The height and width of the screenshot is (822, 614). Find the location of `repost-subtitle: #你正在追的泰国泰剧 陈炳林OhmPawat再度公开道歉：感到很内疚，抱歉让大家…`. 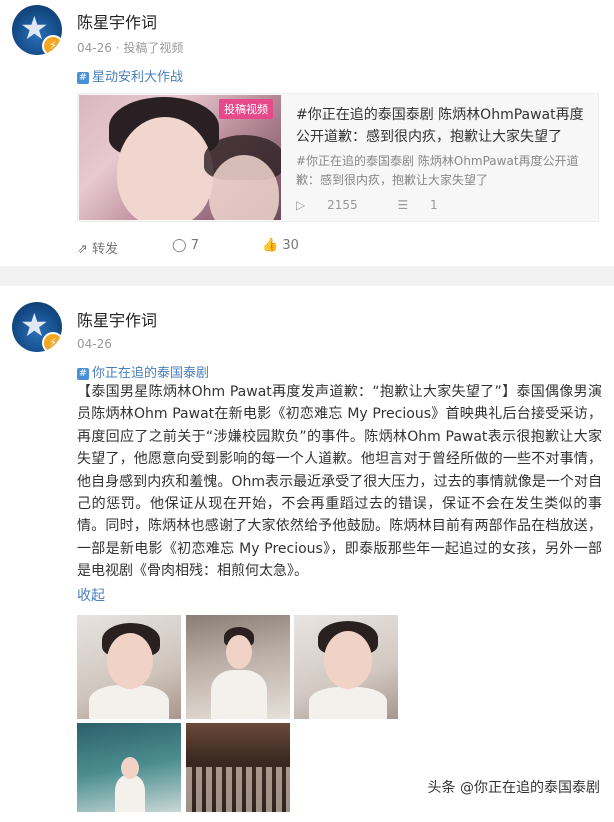

repost-subtitle: #你正在追的泰国泰剧 陈炳林OhmPawat再度公开道歉：感到很内疚，抱歉让大家… is located at coordinates (437, 170).